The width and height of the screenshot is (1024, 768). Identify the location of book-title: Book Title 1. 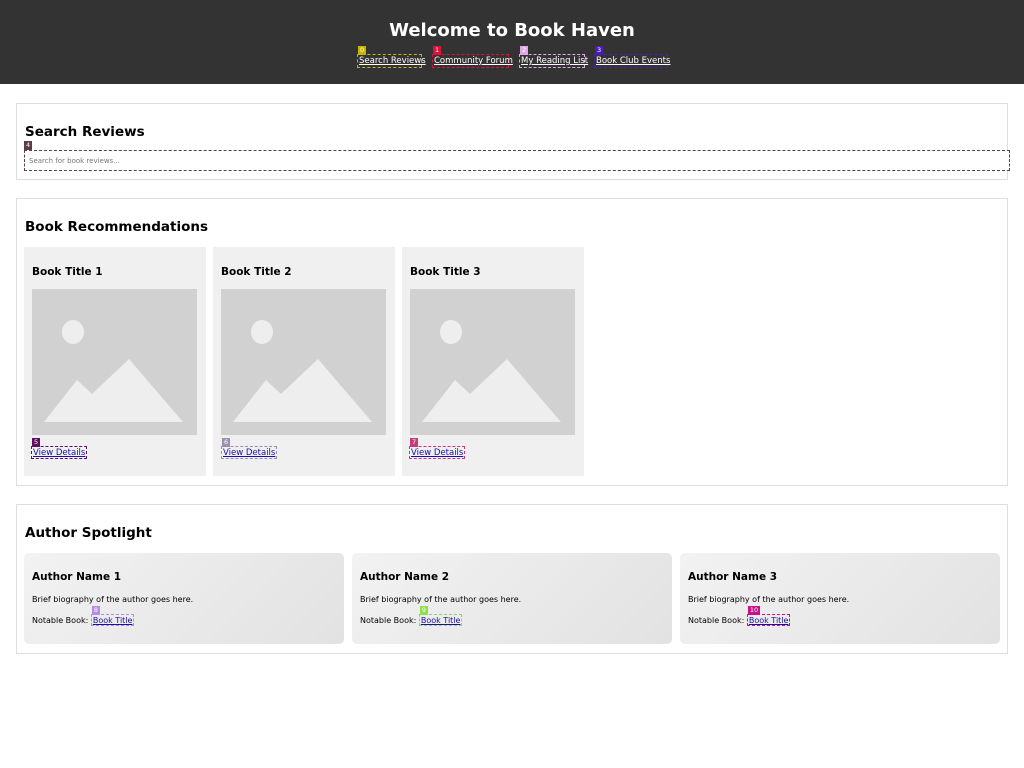
(67, 272).